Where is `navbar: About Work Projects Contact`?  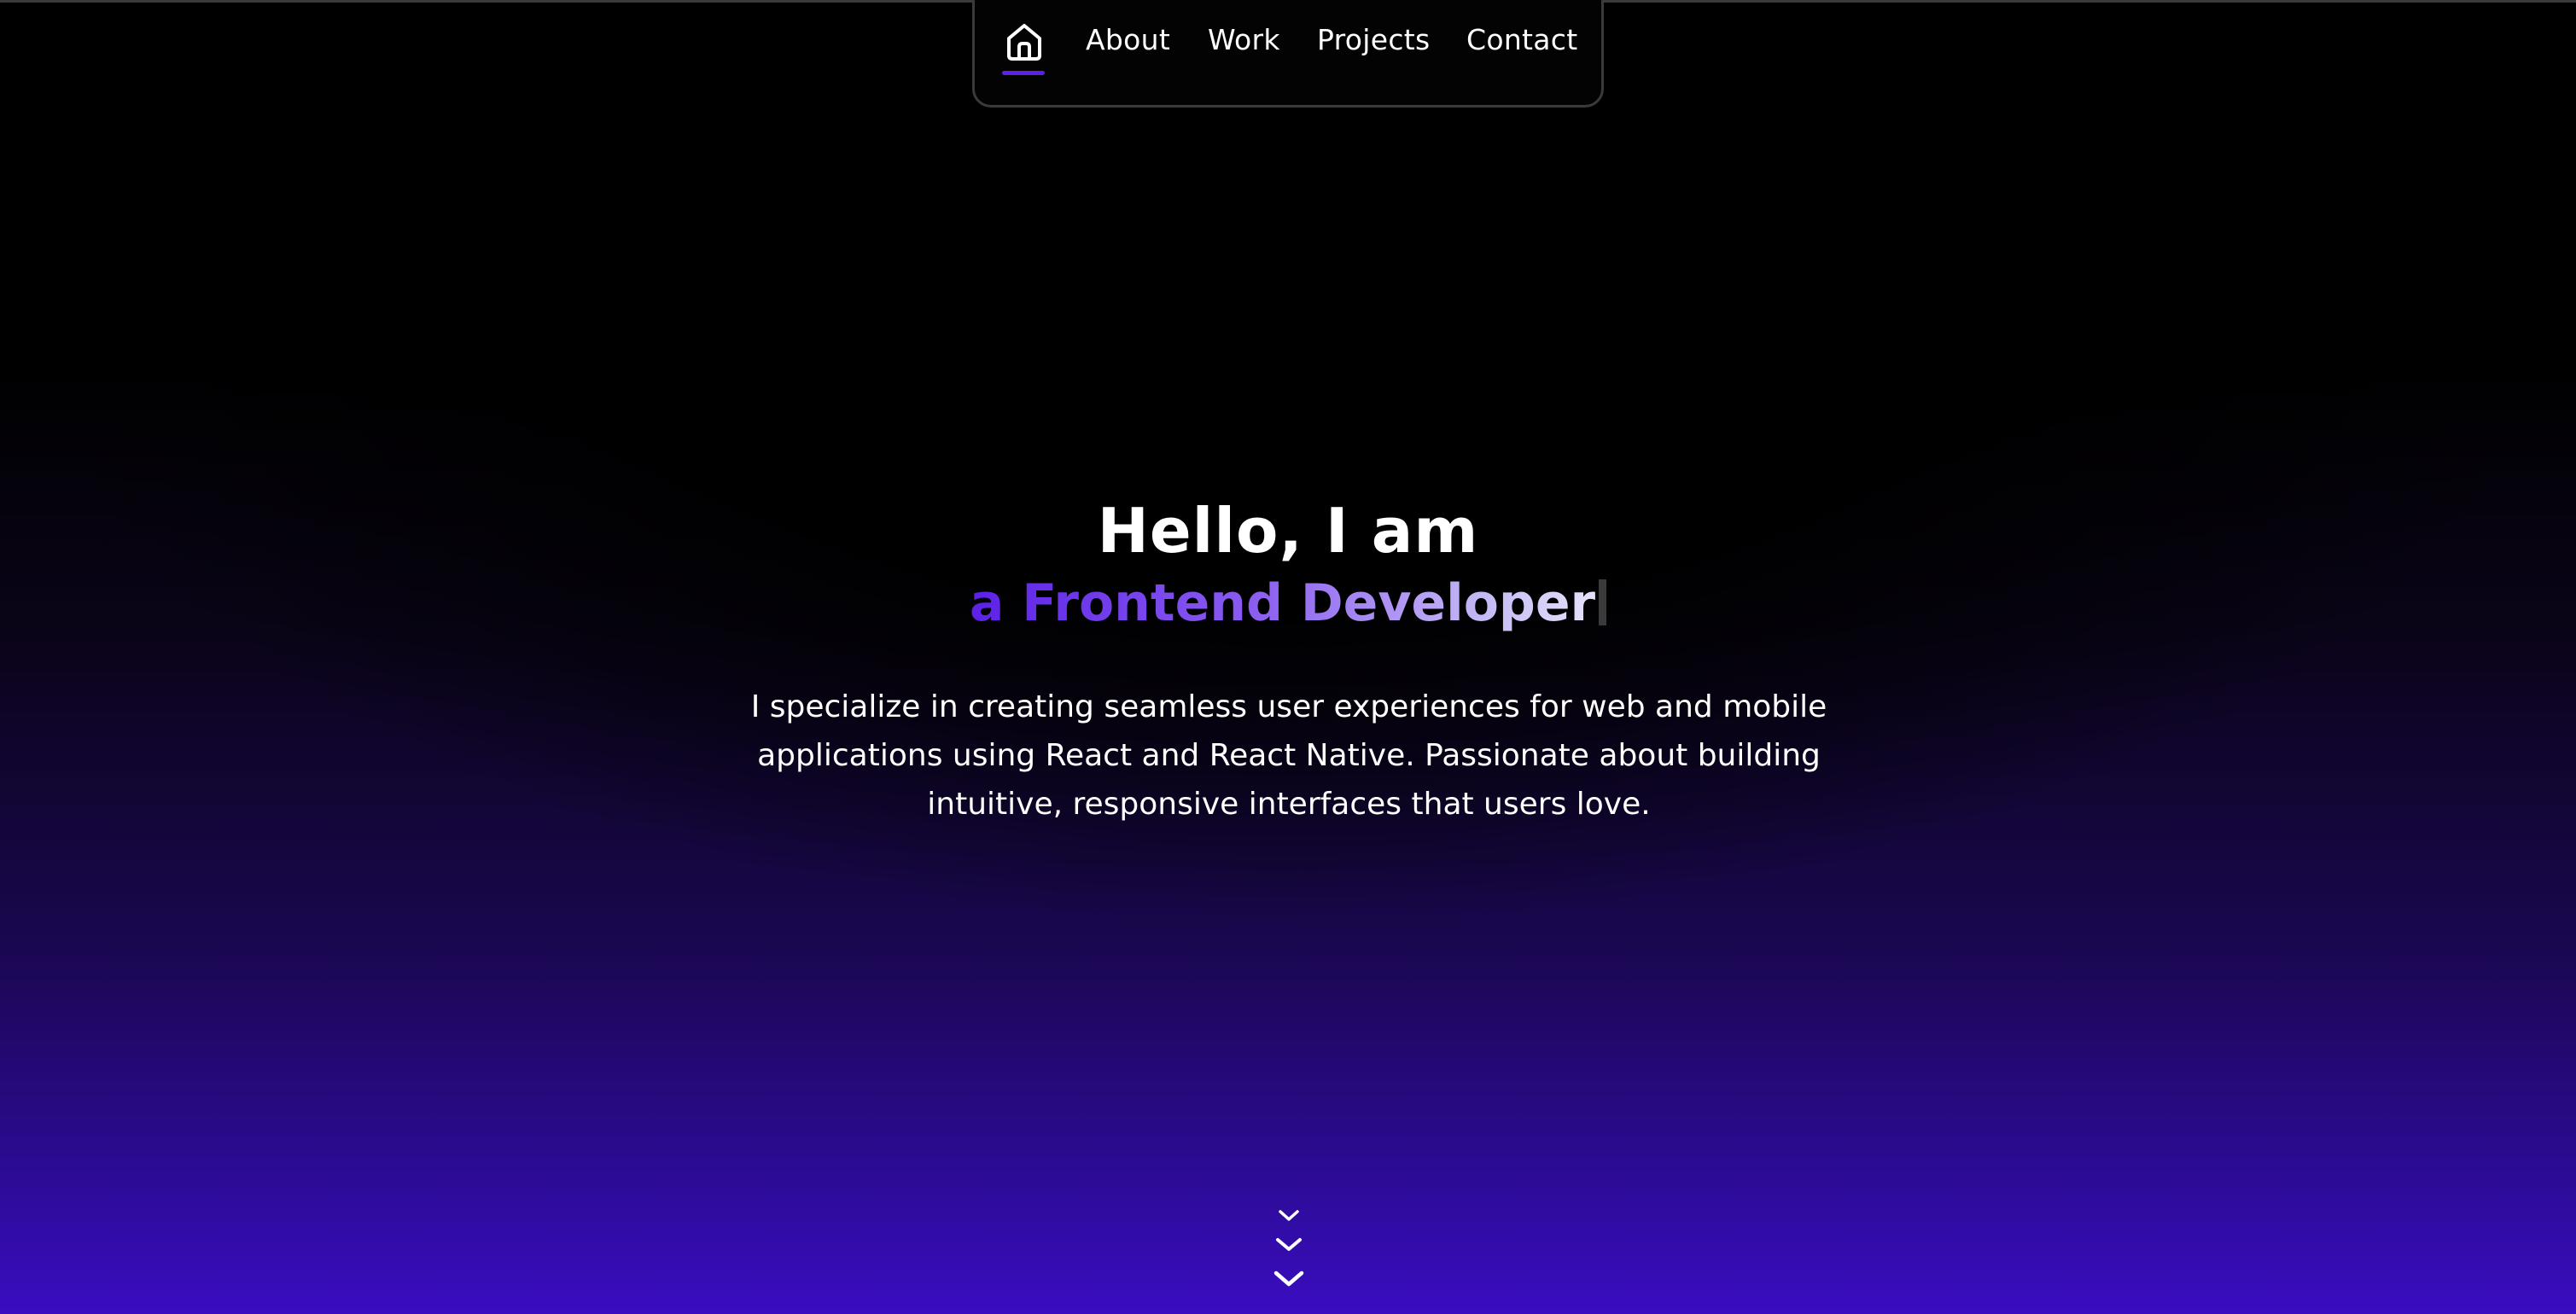 navbar: About Work Projects Contact is located at coordinates (1288, 54).